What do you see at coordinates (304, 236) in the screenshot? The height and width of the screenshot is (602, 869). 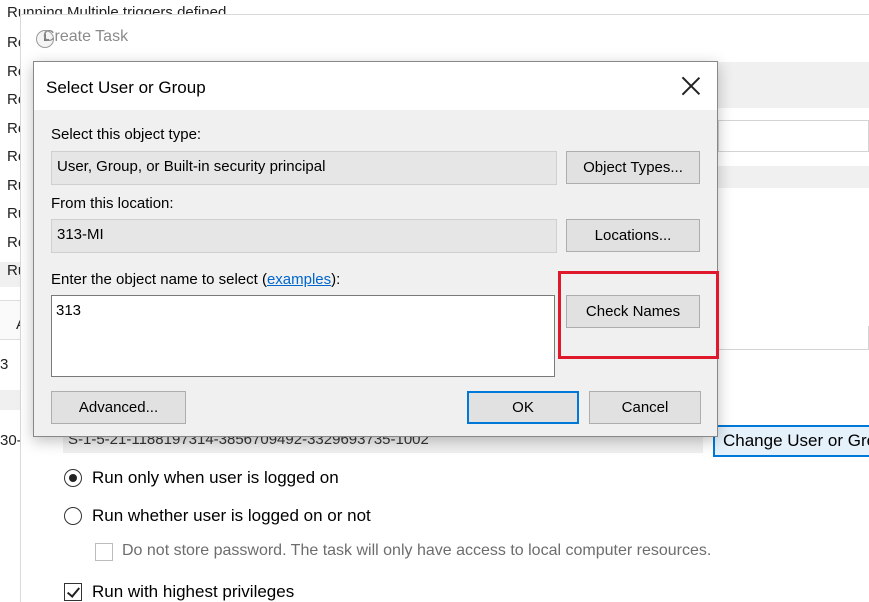 I see `location-field: 313-MI` at bounding box center [304, 236].